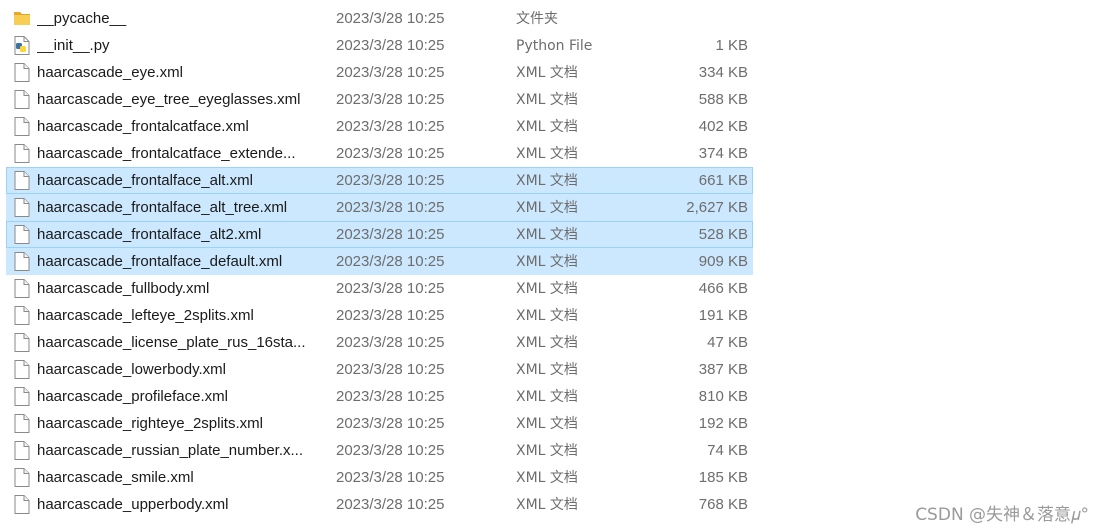 The height and width of the screenshot is (531, 1103). What do you see at coordinates (537, 19) in the screenshot?
I see `file-type: 文件夹` at bounding box center [537, 19].